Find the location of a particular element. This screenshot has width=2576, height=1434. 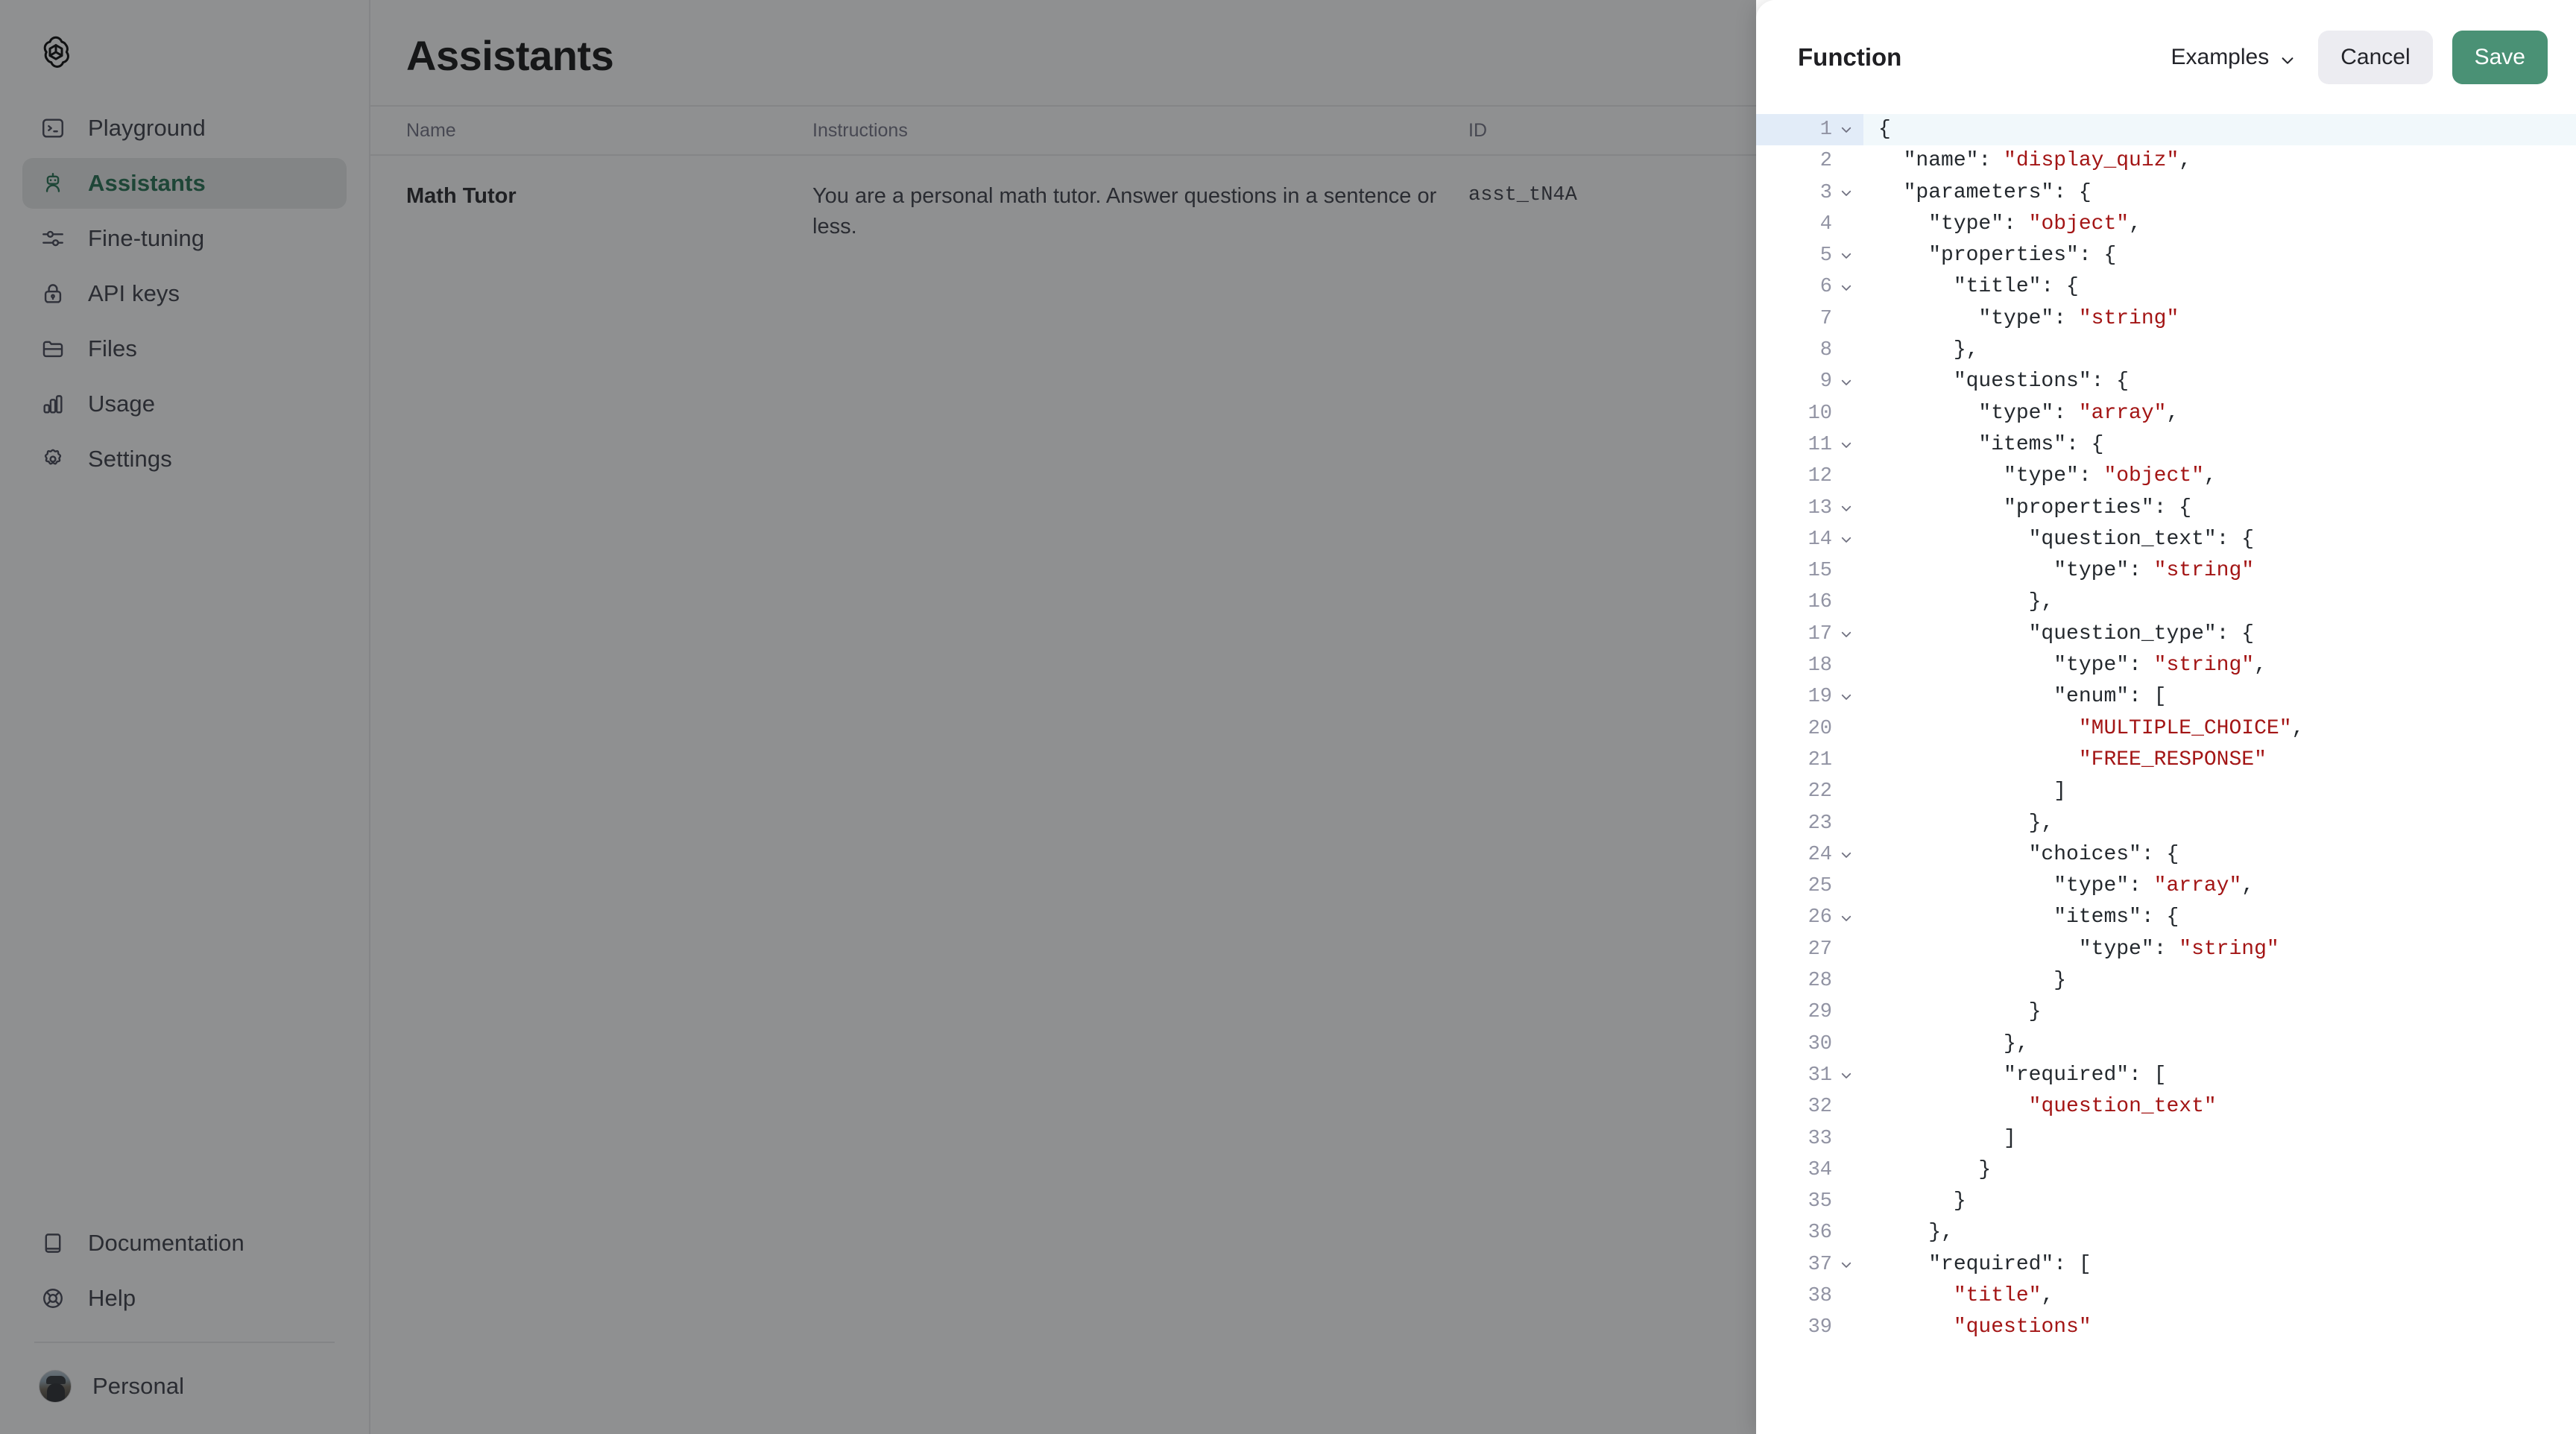

code-line: 14 "question_text": { is located at coordinates (2166, 539).